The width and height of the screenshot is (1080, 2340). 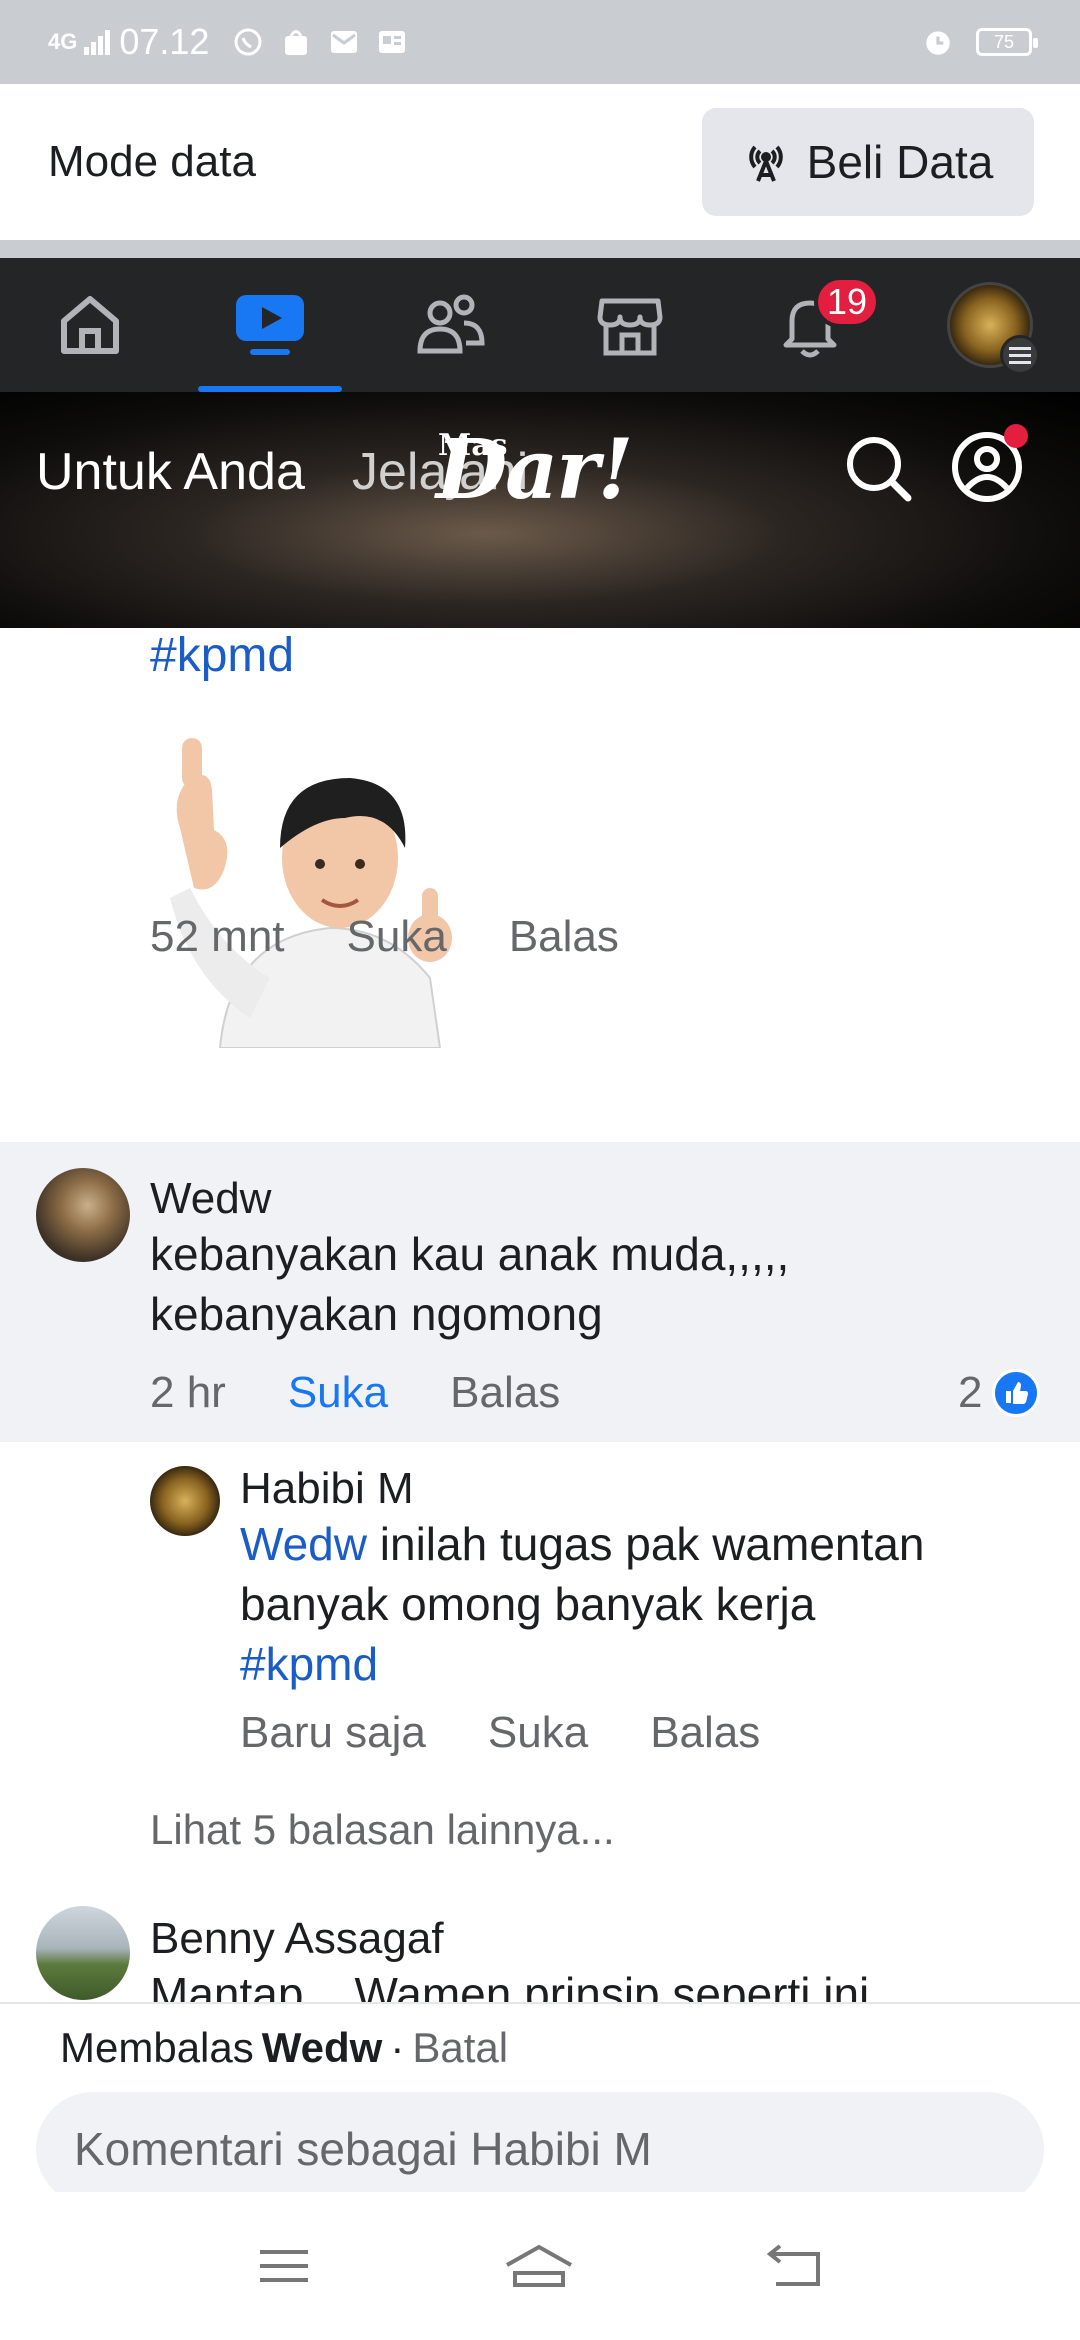 I want to click on cancel-reply-button: Batal, so click(x=460, y=2048).